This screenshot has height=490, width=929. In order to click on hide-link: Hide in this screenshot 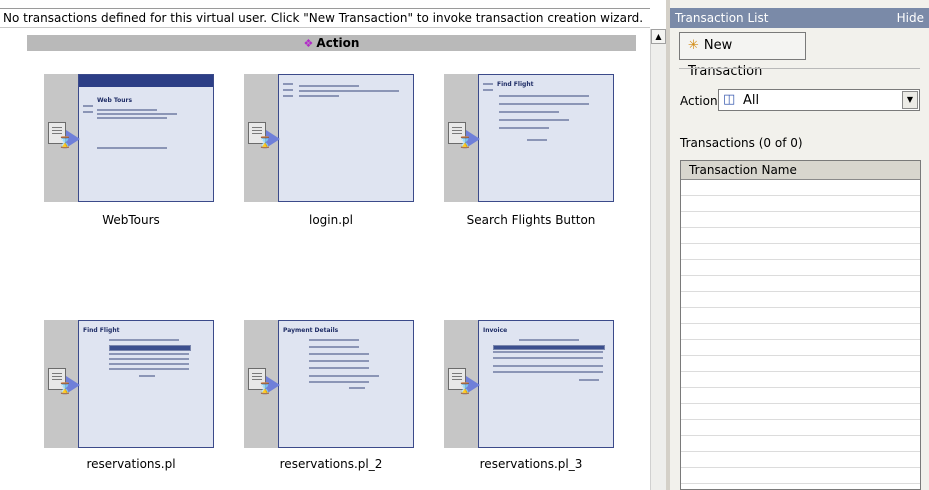, I will do `click(910, 18)`.